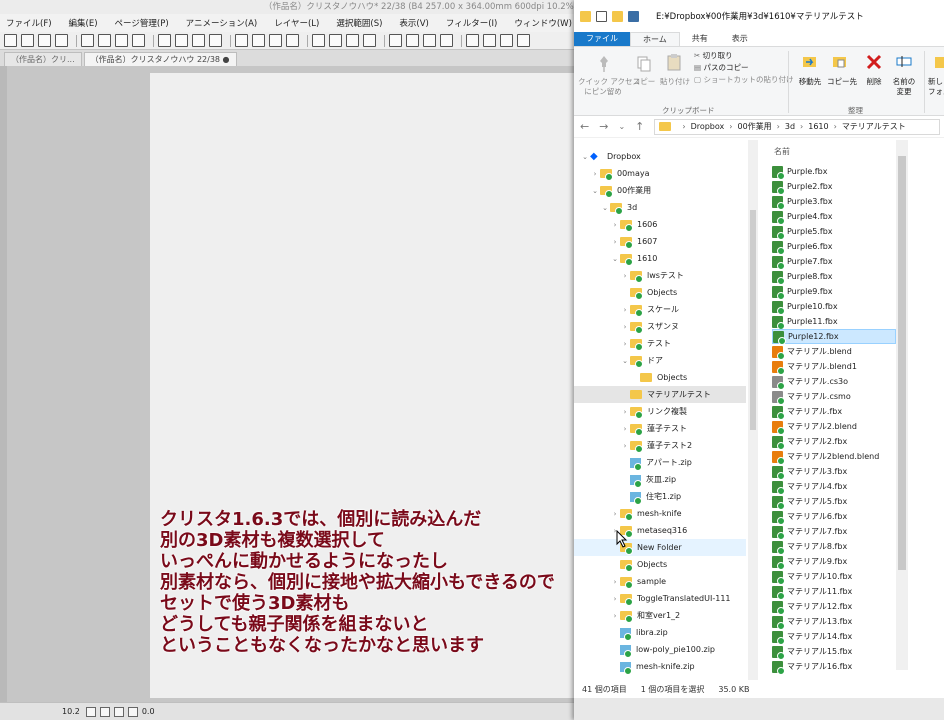  What do you see at coordinates (121, 40) in the screenshot?
I see `clear-icon` at bounding box center [121, 40].